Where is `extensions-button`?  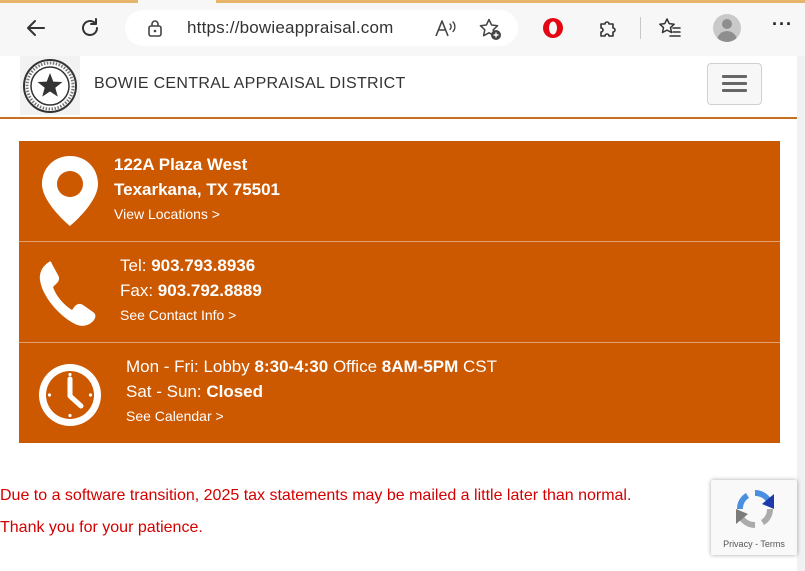
extensions-button is located at coordinates (609, 28).